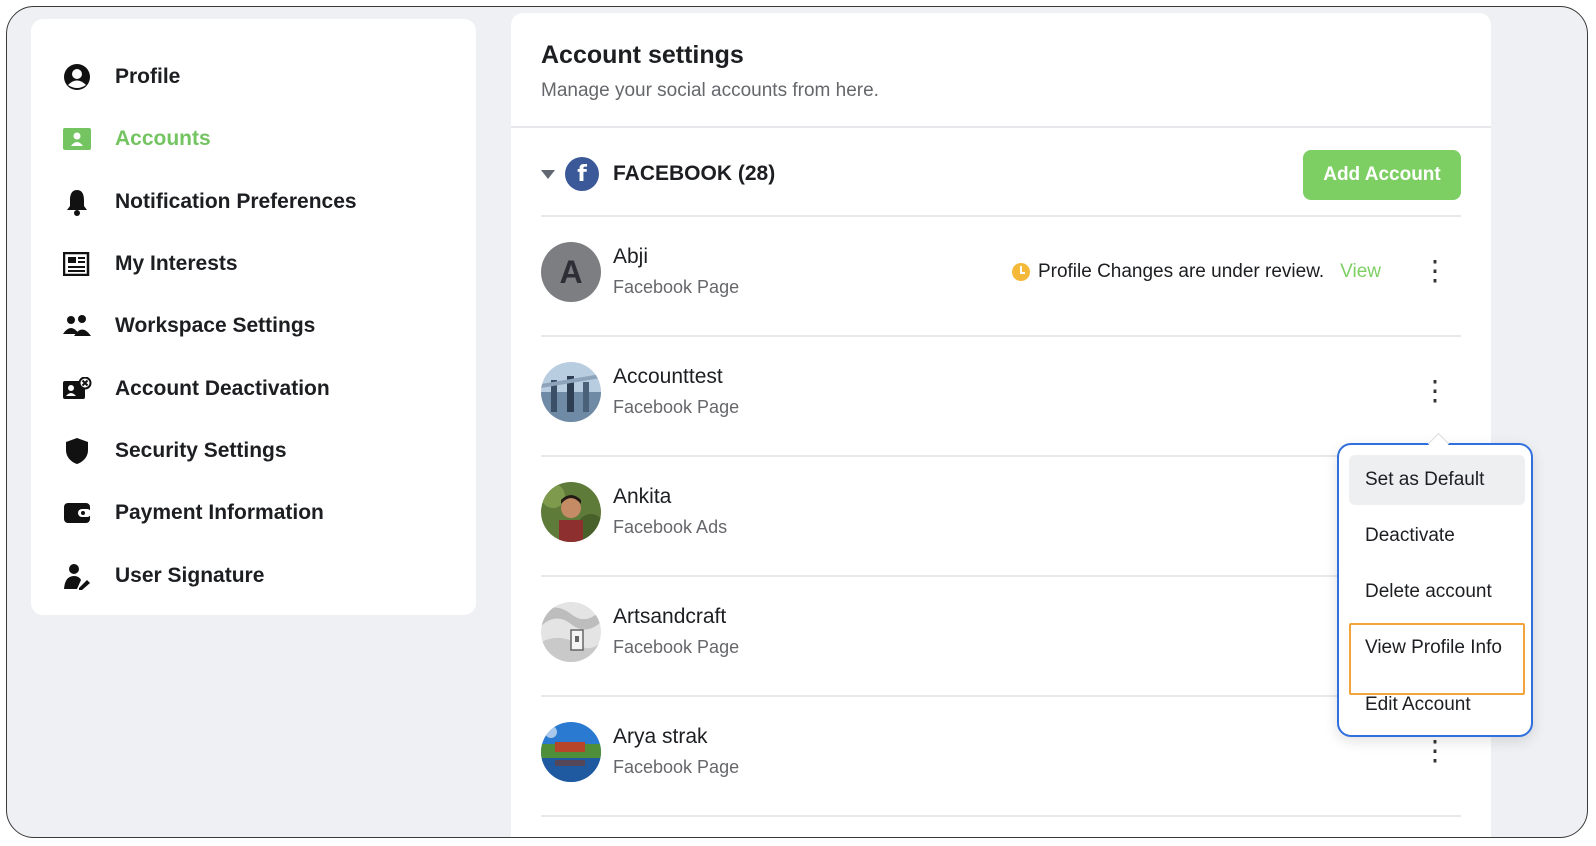  I want to click on review-status: Profile Changes are under review. View, so click(1196, 272).